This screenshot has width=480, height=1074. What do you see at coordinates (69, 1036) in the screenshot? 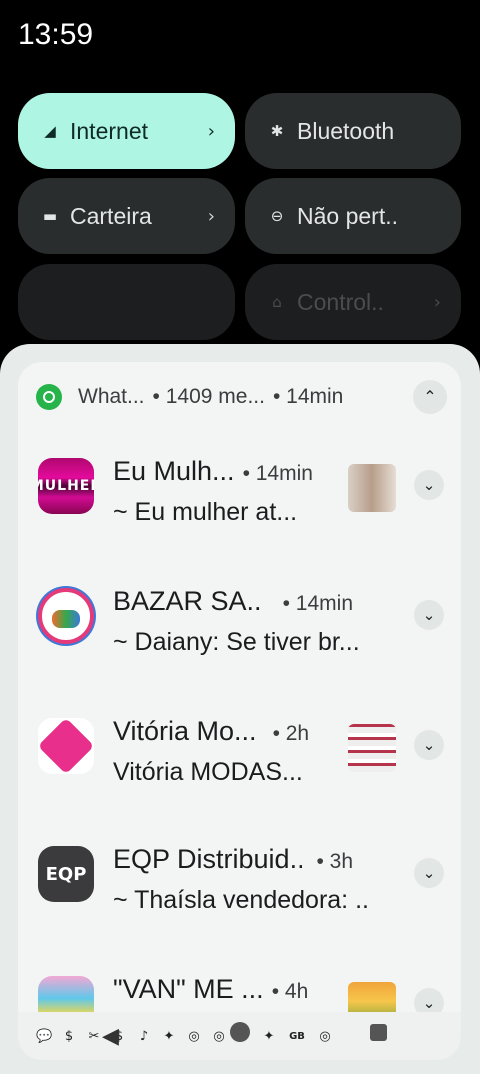
I see `shop-icon: $` at bounding box center [69, 1036].